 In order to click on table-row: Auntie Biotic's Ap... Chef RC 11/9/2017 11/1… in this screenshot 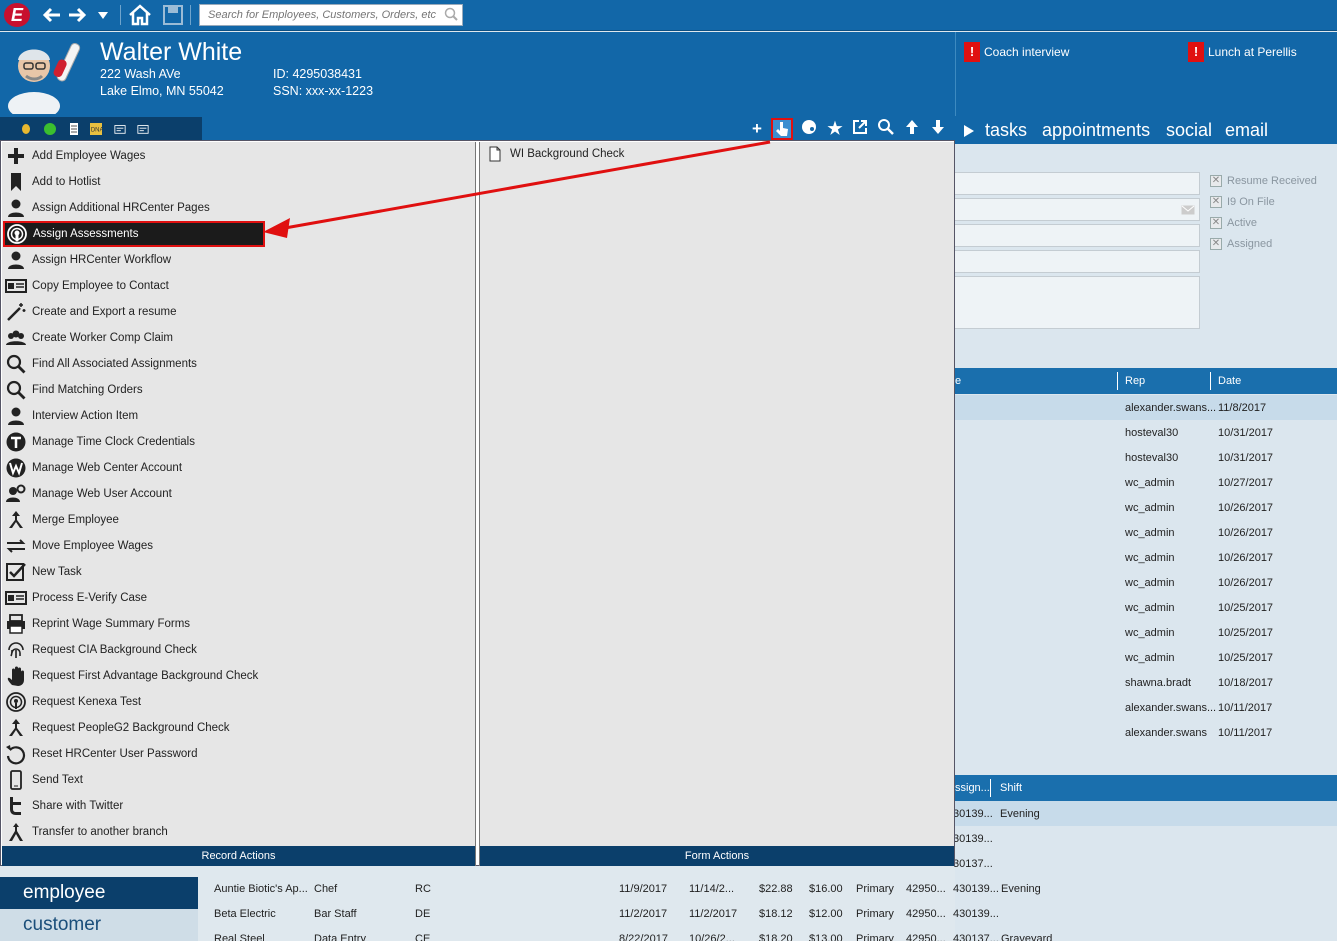, I will do `click(773, 888)`.